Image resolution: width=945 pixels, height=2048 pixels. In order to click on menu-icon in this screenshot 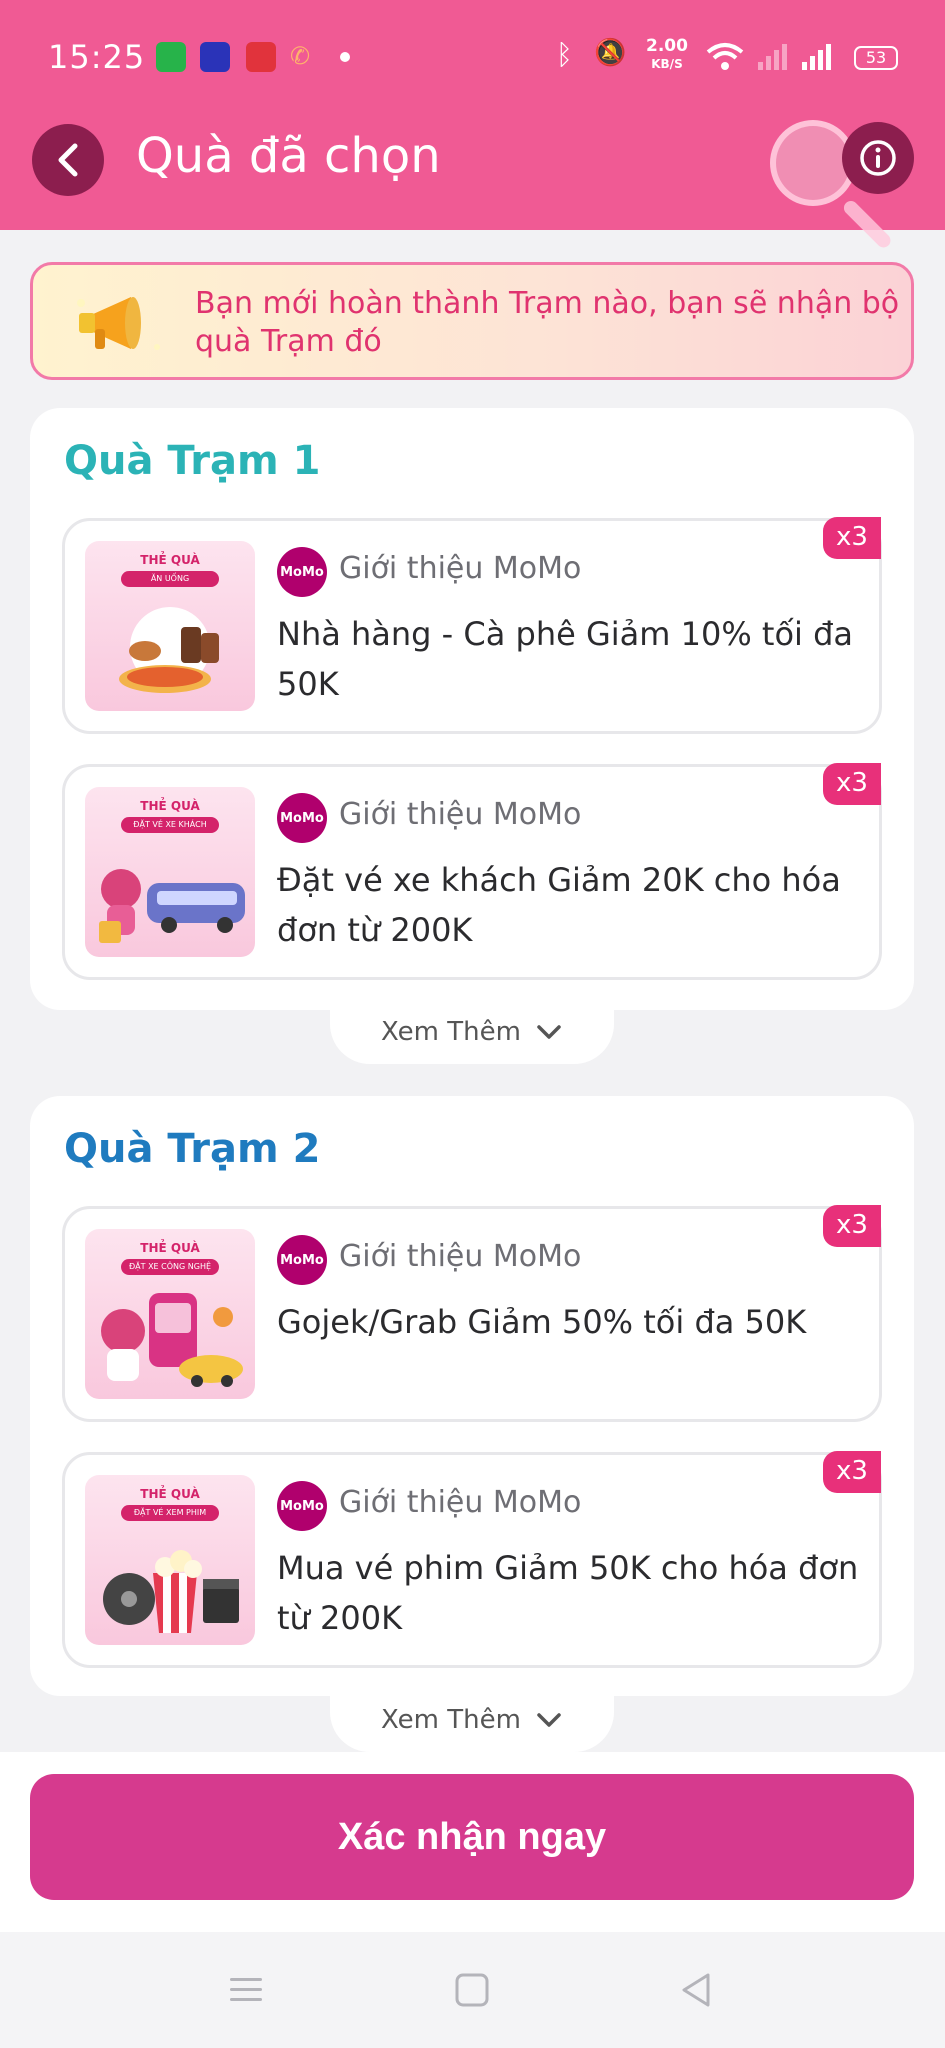, I will do `click(246, 1990)`.